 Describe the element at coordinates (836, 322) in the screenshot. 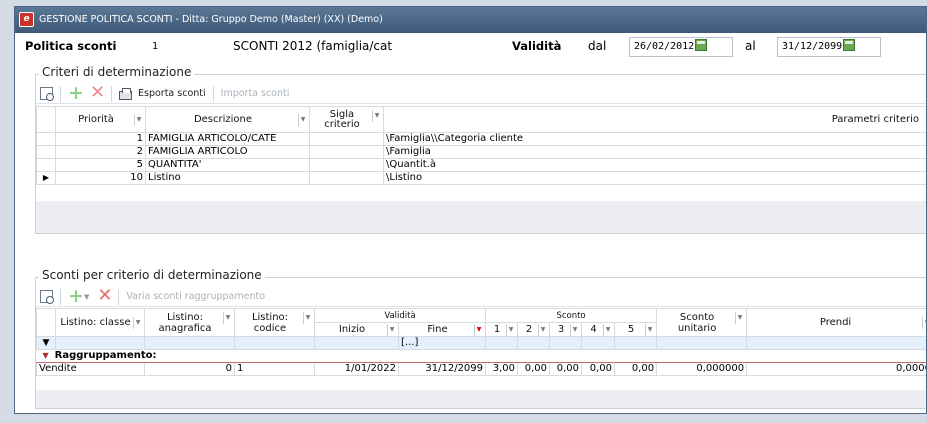

I see `take-column-header: ▼Prendi` at that location.